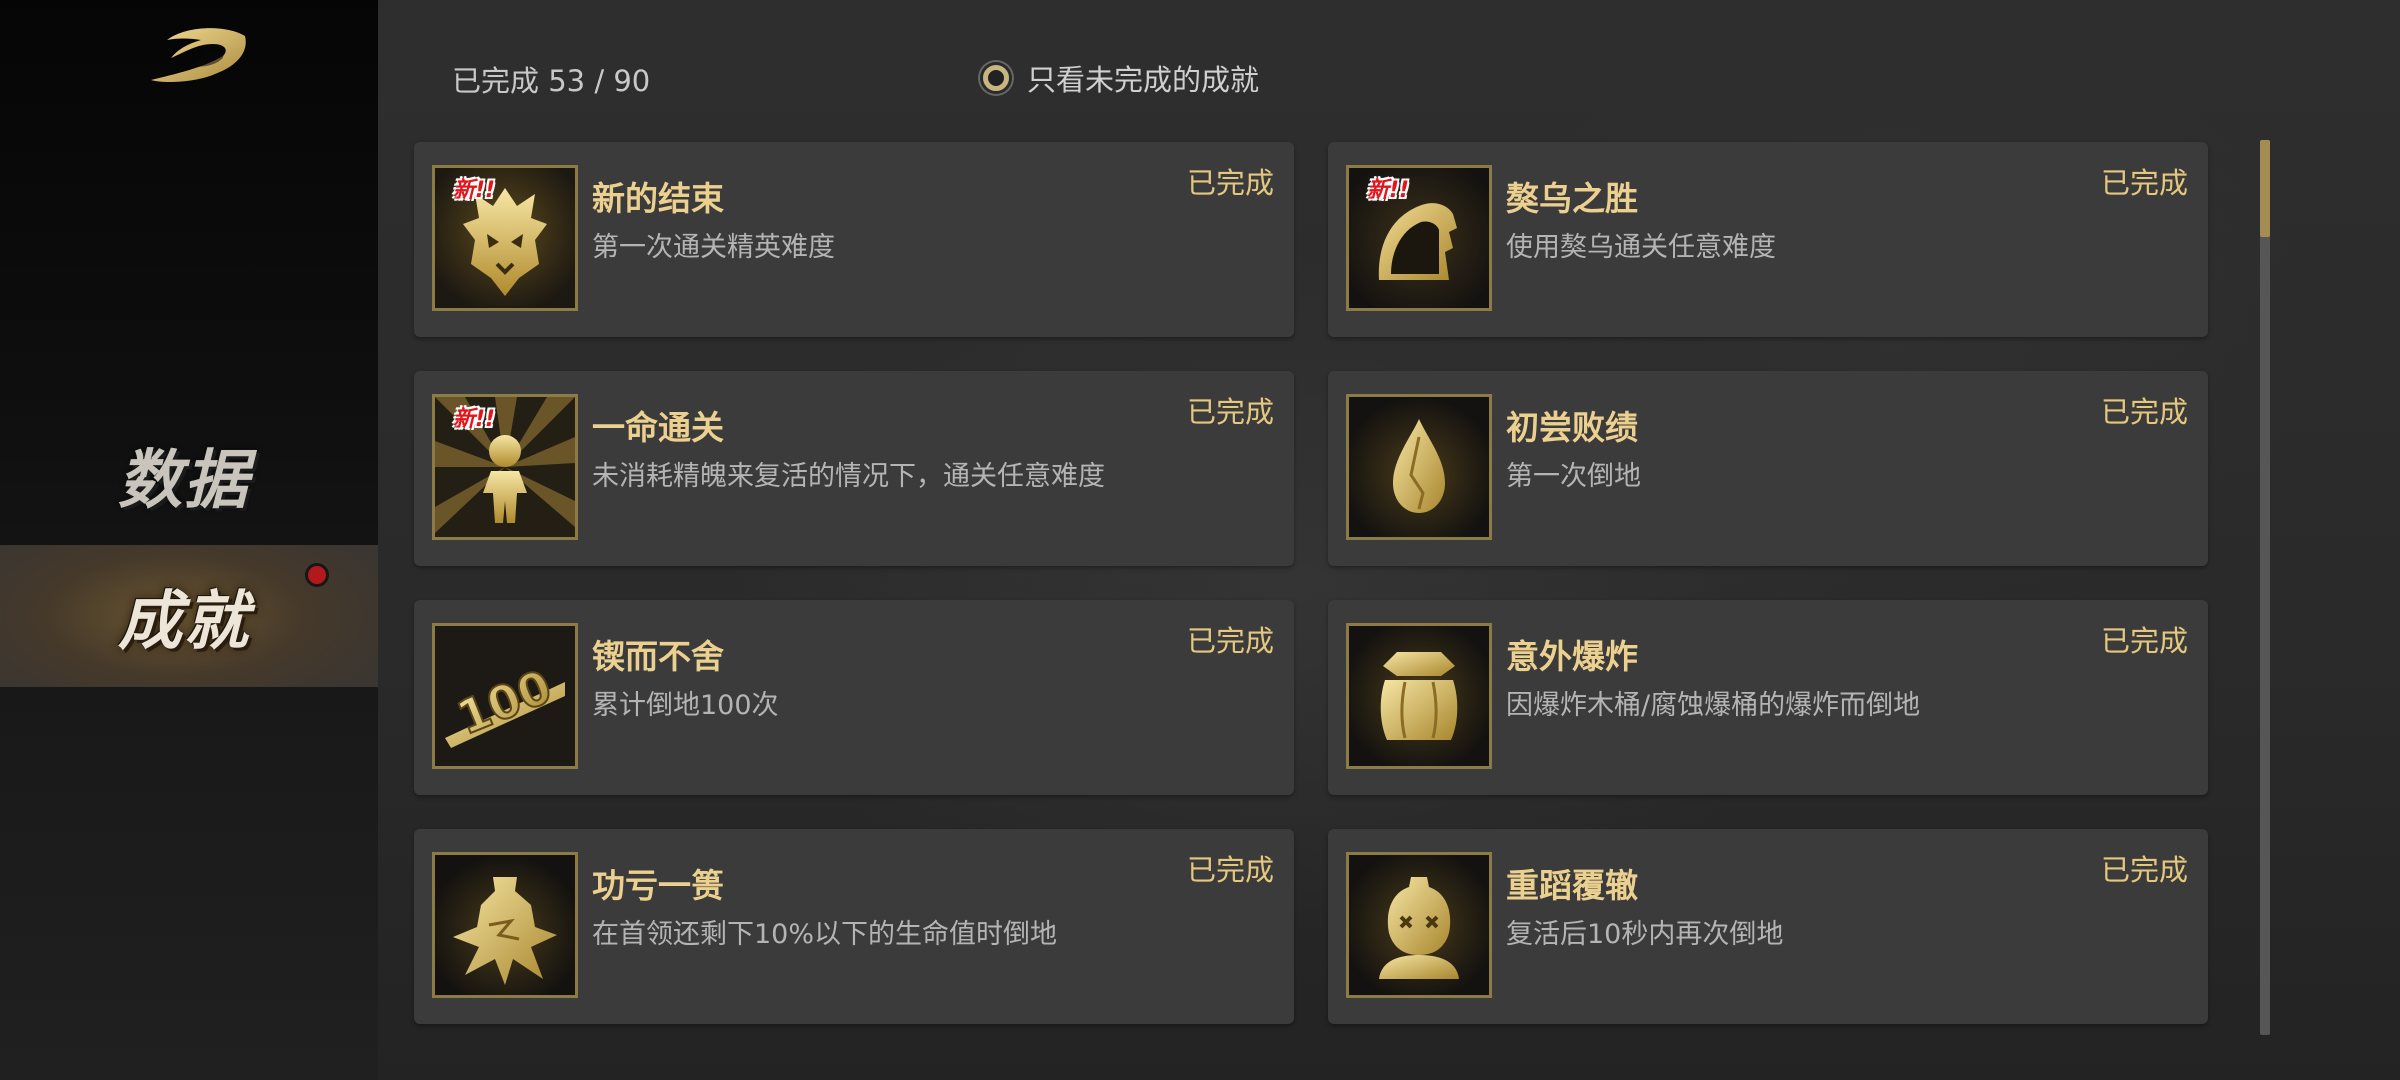 The image size is (2400, 1080). I want to click on achievement-title: 意外爆炸, so click(1572, 656).